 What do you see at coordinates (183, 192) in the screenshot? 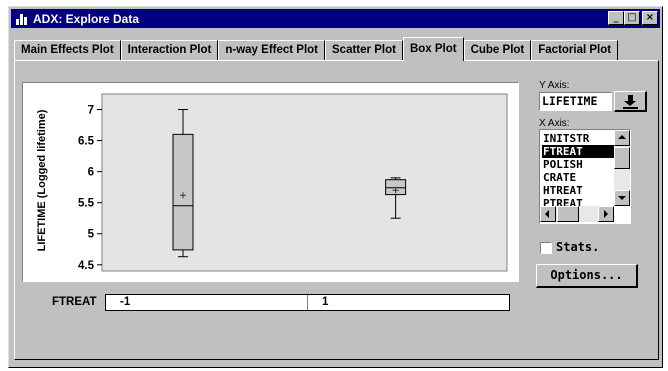
I see `box` at bounding box center [183, 192].